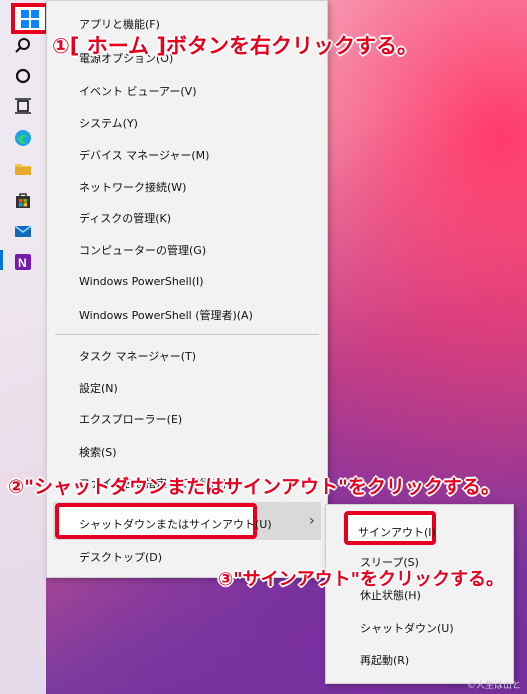  I want to click on file-explorer-icon, so click(23, 169).